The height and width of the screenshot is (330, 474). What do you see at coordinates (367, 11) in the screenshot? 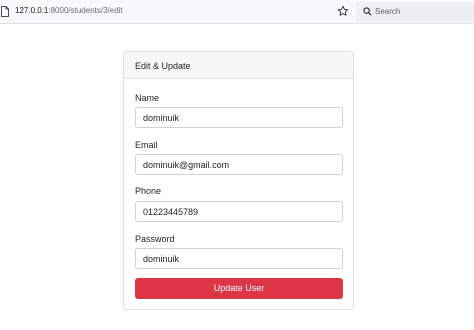
I see `search-icon` at bounding box center [367, 11].